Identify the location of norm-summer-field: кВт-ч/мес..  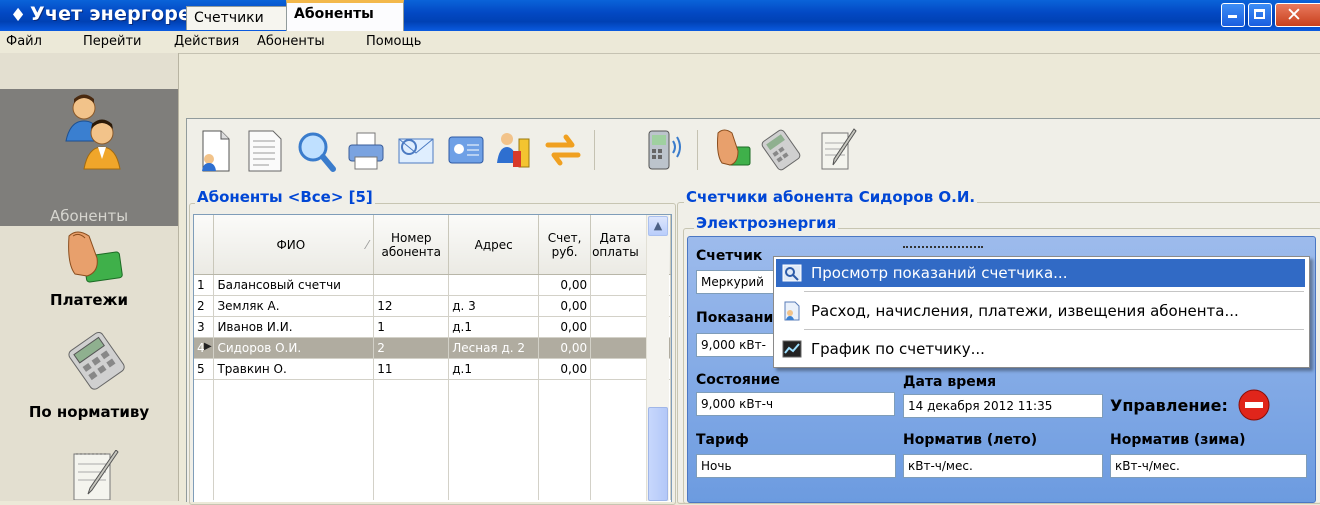
(1003, 466).